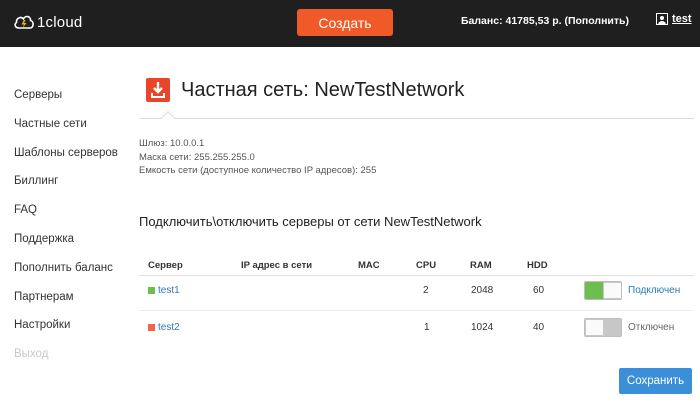 The image size is (700, 403). I want to click on user-icon, so click(662, 19).